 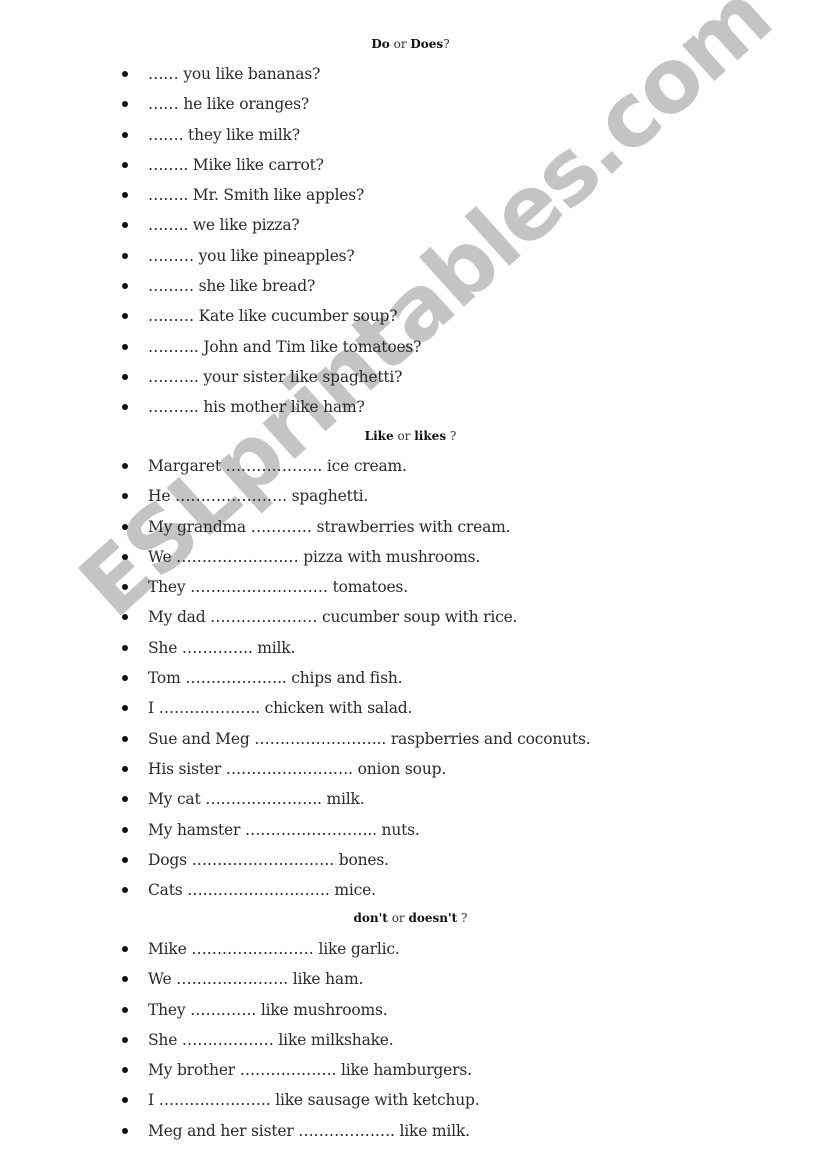 What do you see at coordinates (314, 1100) in the screenshot?
I see `exercise-sentence: I …………………. like sausage with ketchup.` at bounding box center [314, 1100].